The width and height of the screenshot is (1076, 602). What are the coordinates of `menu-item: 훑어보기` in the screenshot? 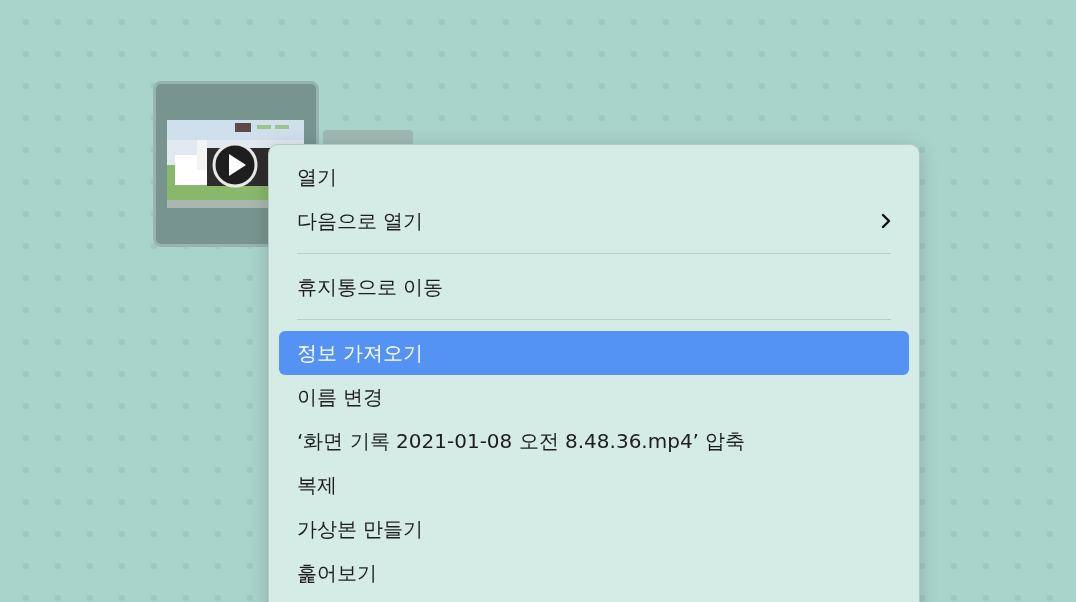 It's located at (594, 573).